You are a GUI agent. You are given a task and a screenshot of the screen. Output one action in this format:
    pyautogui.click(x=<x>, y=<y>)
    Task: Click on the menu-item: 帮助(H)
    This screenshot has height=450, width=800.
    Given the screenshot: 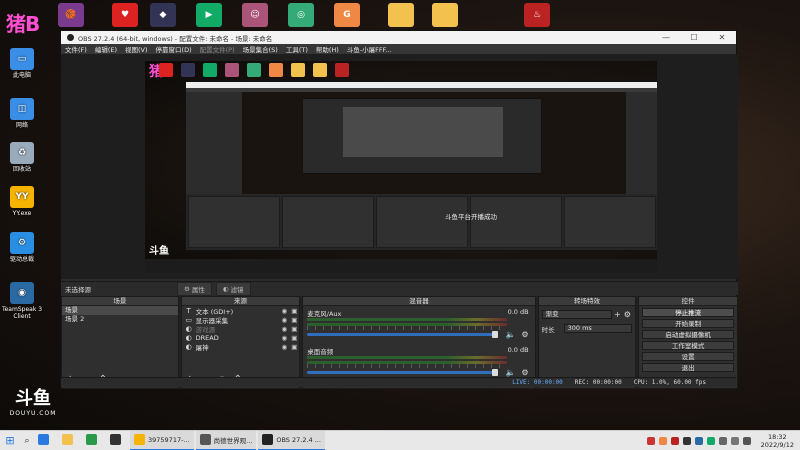 What is the action you would take?
    pyautogui.click(x=327, y=49)
    